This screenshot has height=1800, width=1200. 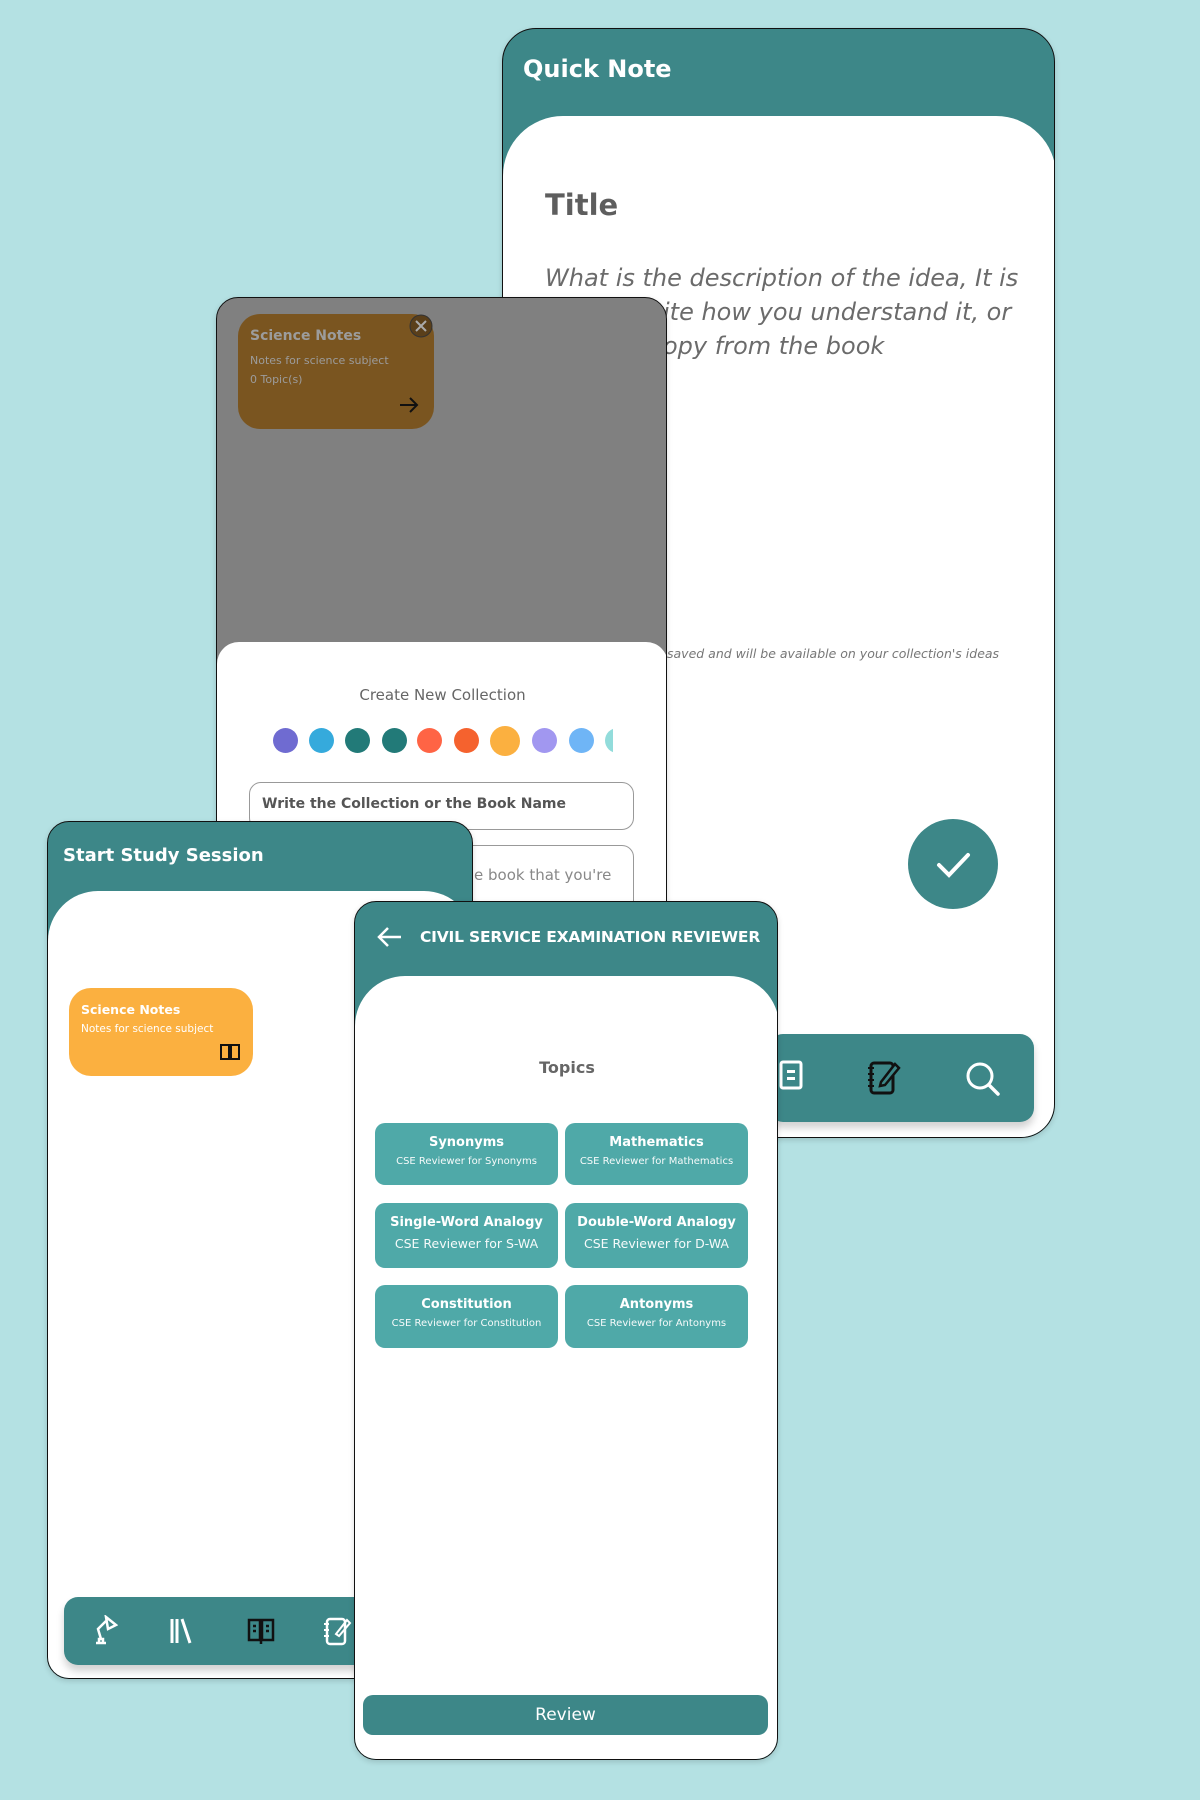 I want to click on review-button: Review, so click(x=565, y=1715).